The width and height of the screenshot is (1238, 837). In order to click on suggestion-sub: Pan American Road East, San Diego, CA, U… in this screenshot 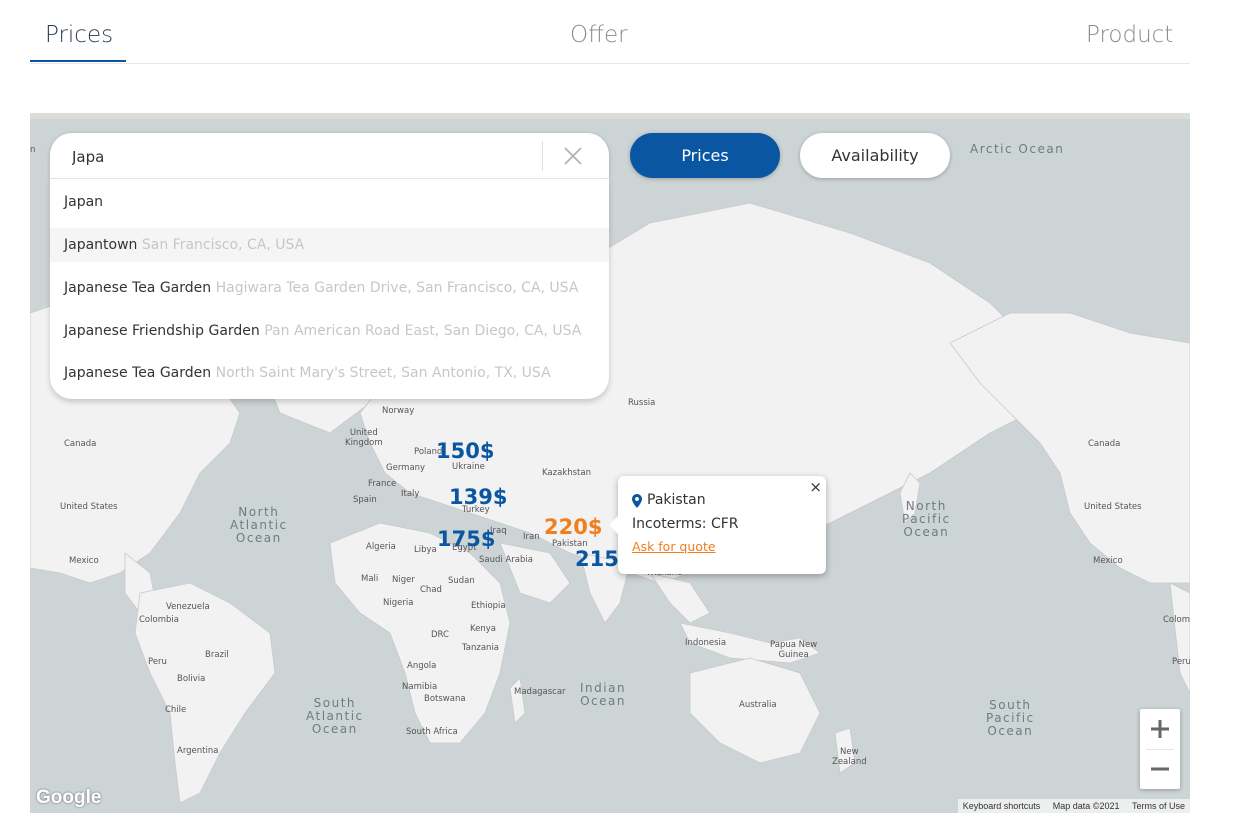, I will do `click(423, 331)`.